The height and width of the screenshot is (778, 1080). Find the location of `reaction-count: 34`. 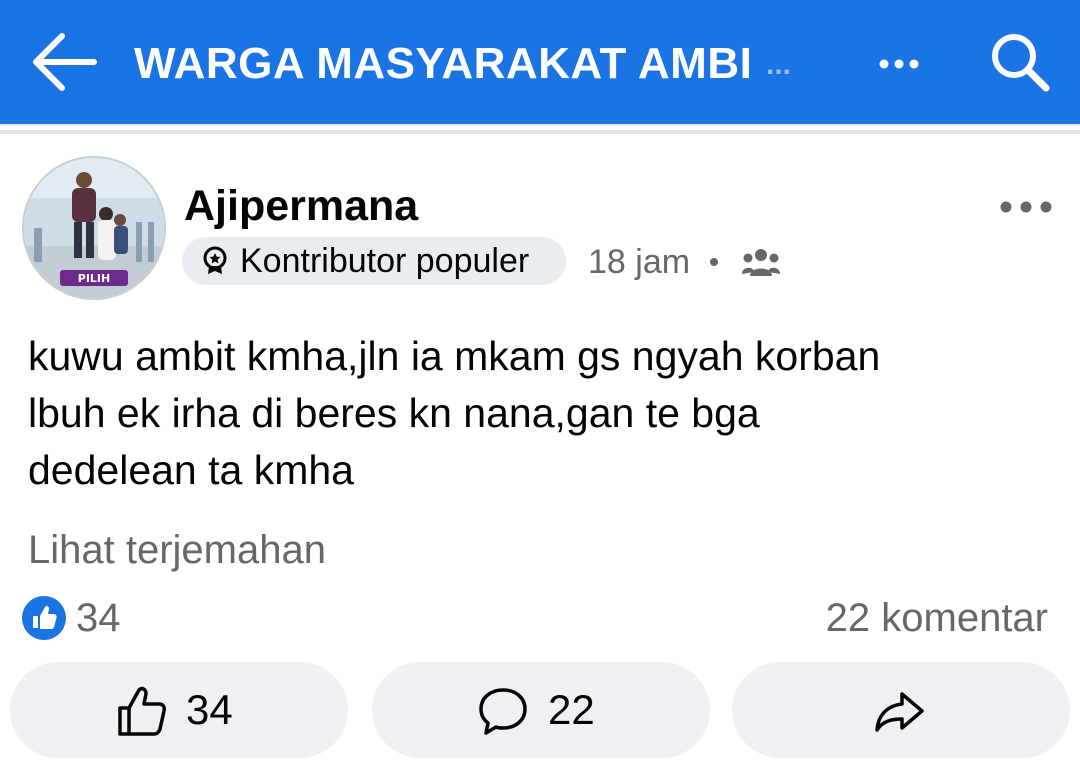

reaction-count: 34 is located at coordinates (98, 618).